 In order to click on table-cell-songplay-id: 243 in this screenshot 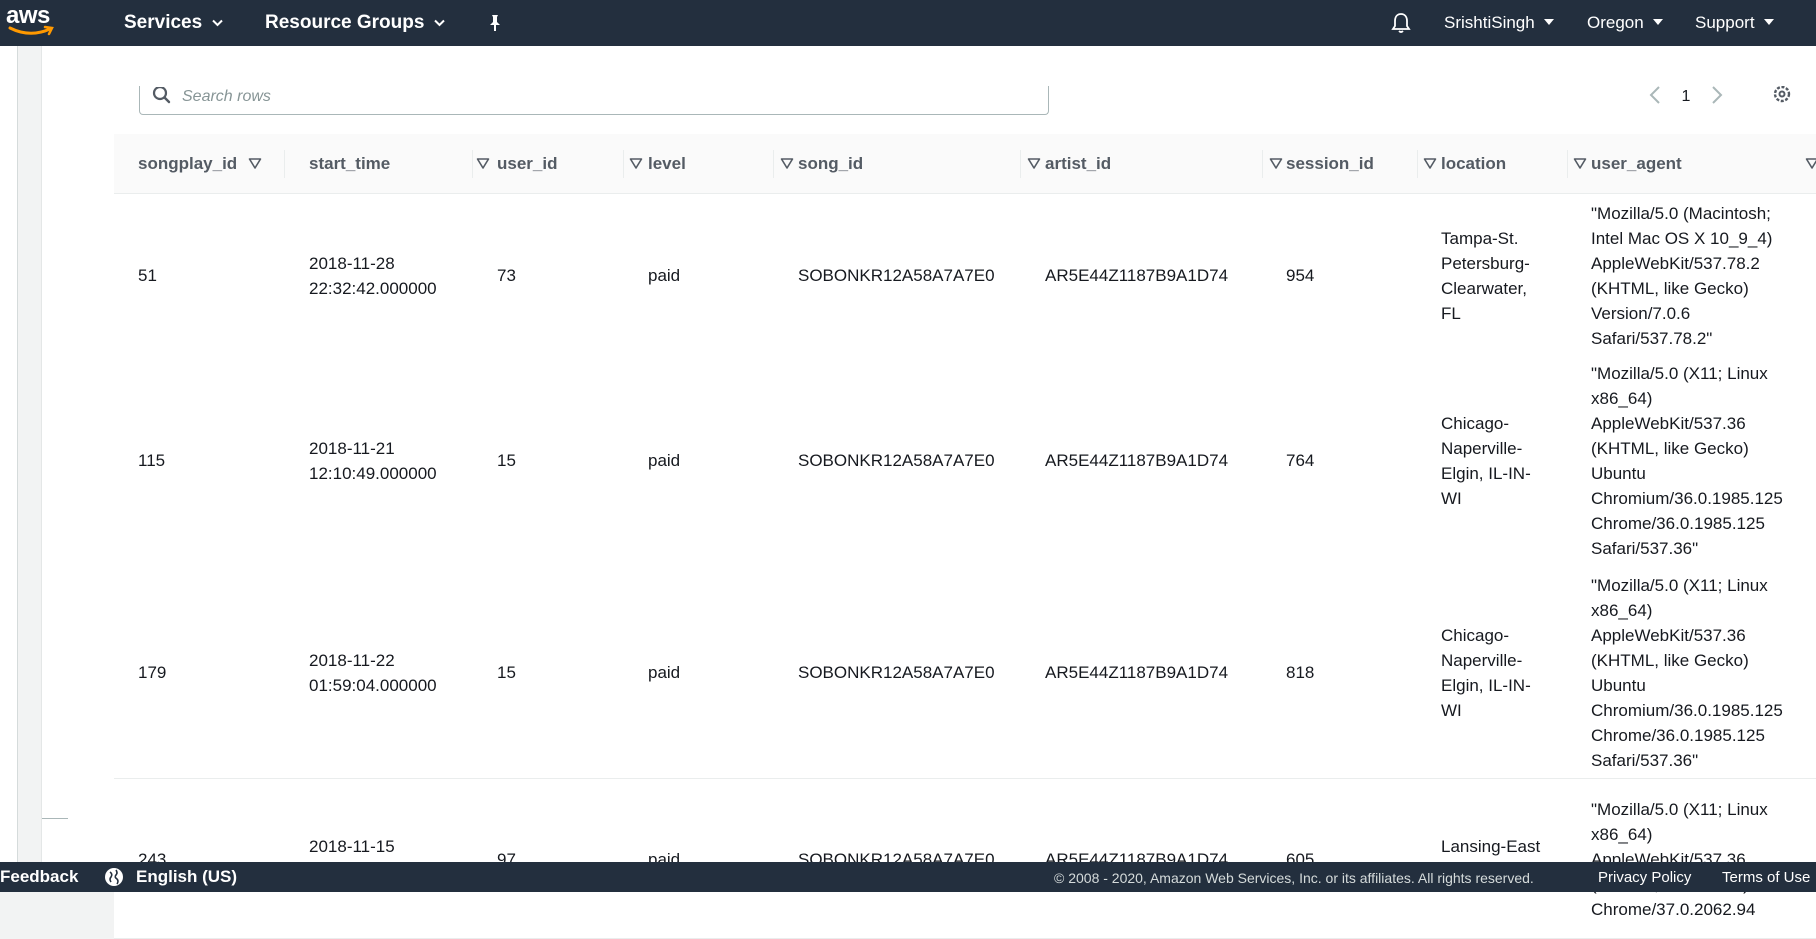, I will do `click(215, 859)`.